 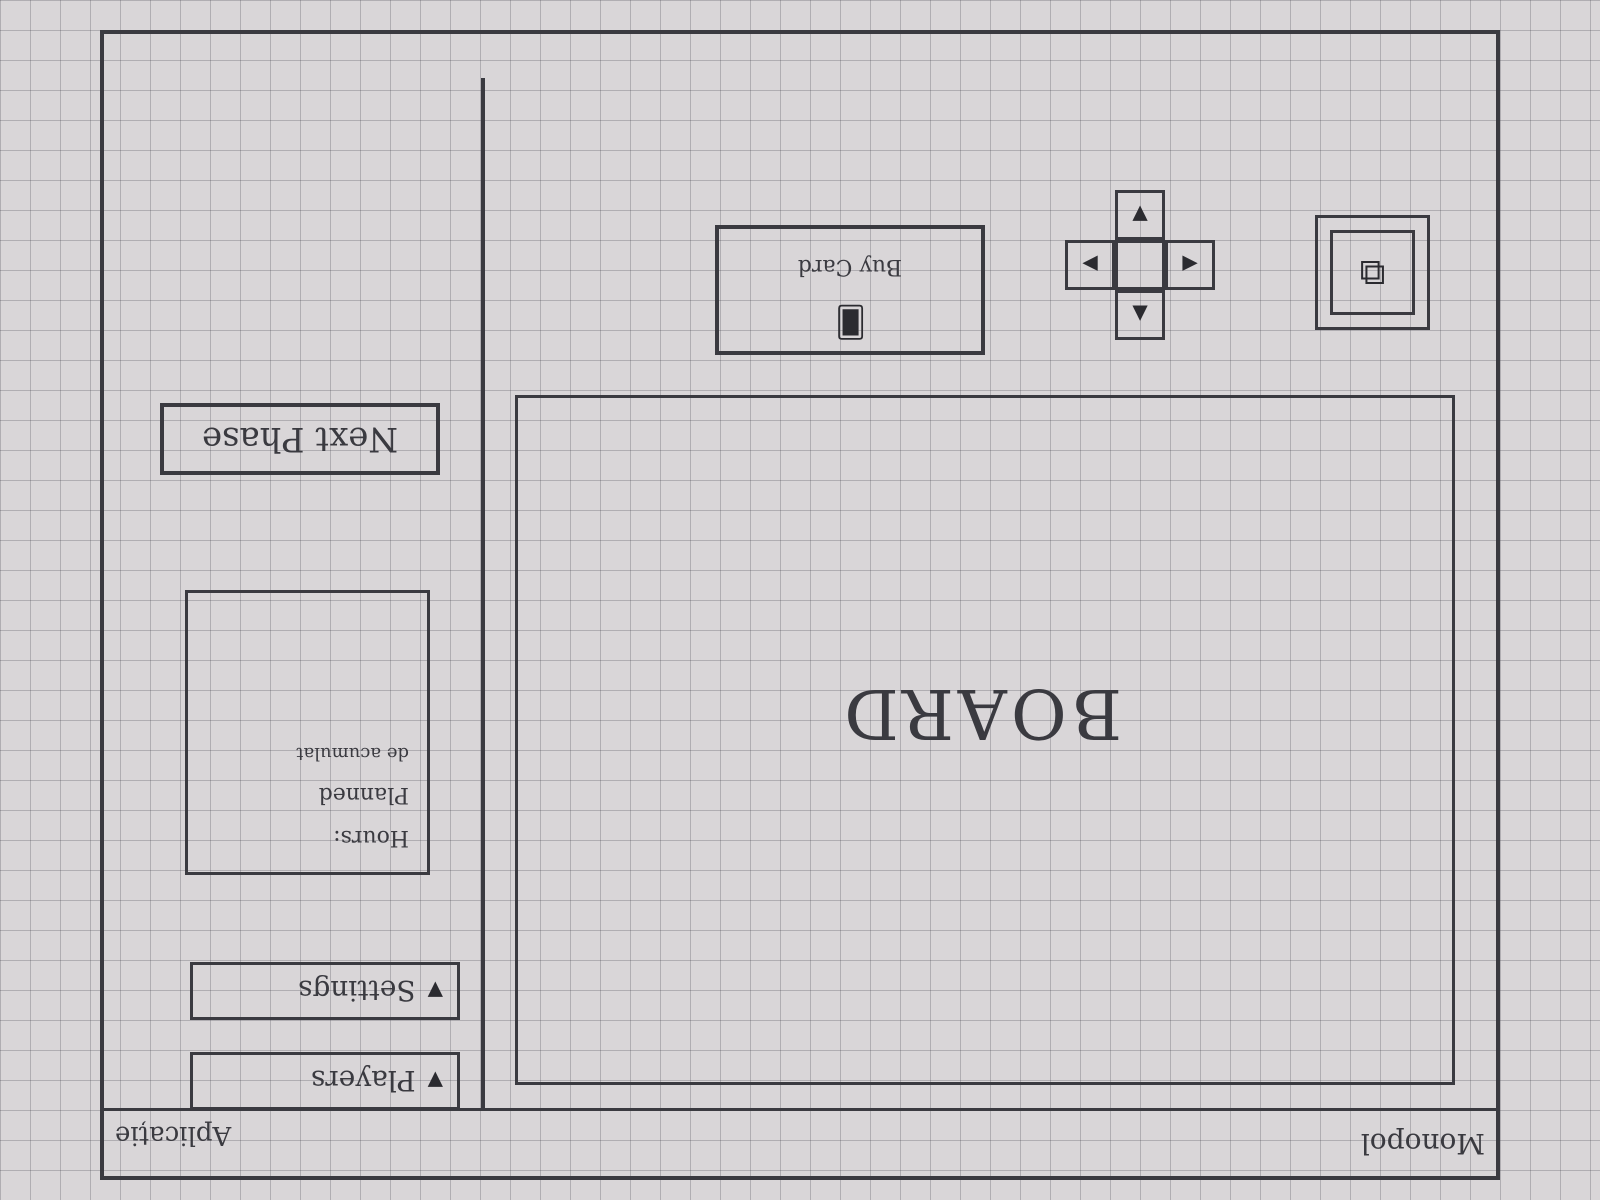 I want to click on info-line-3: de acumulat, so click(x=352, y=753).